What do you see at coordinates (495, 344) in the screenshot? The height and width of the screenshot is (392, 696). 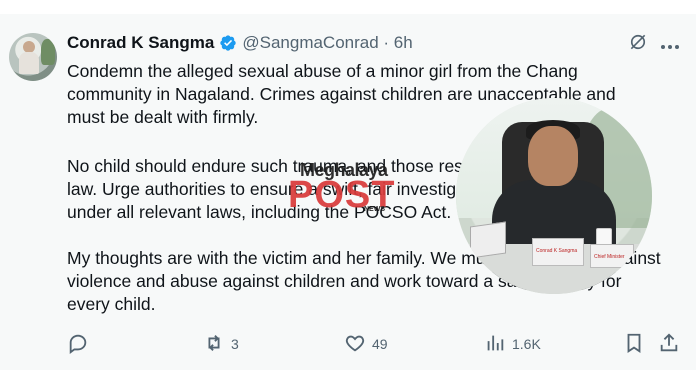 I see `views-icon` at bounding box center [495, 344].